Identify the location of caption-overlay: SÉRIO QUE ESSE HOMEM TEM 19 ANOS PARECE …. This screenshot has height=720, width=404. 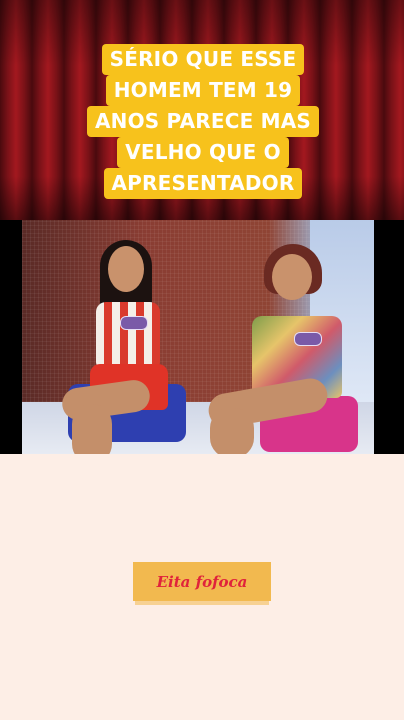
(203, 121).